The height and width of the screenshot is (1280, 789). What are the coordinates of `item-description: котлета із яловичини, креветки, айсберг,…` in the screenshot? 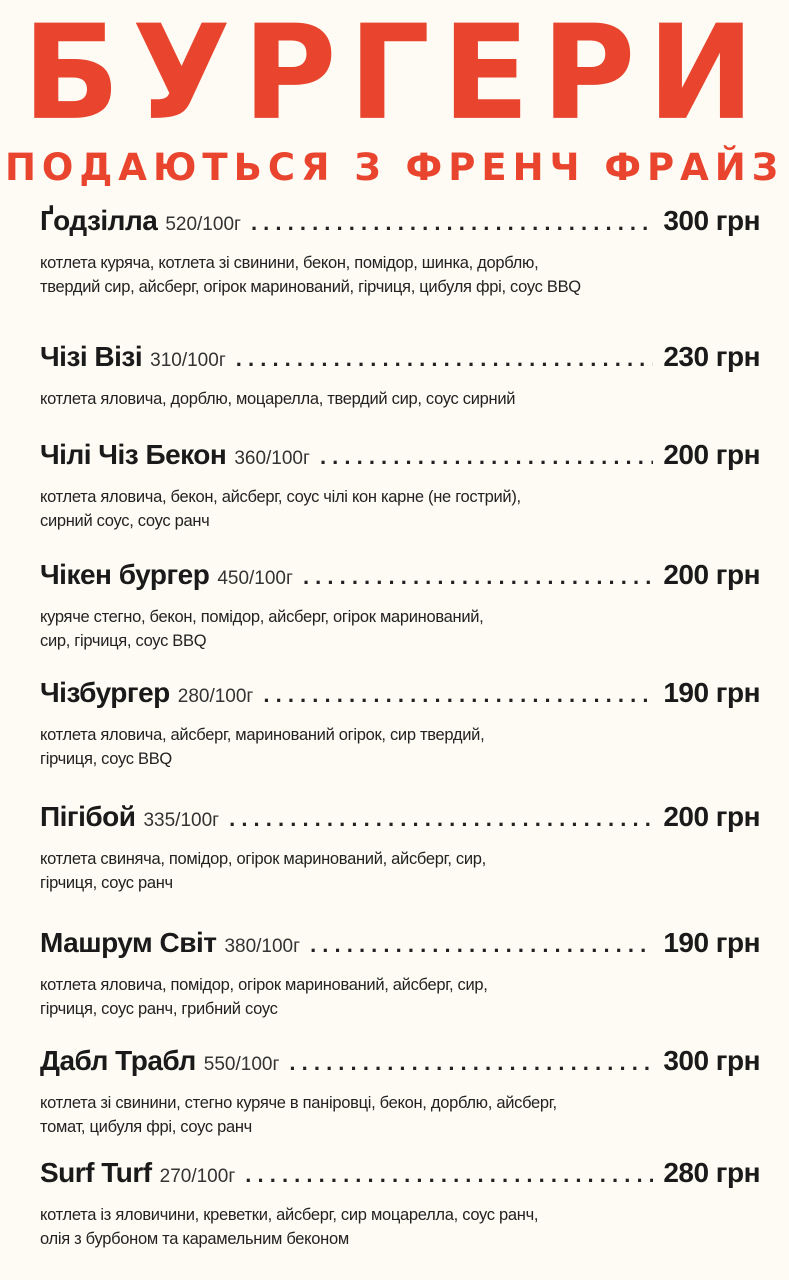 It's located at (289, 1227).